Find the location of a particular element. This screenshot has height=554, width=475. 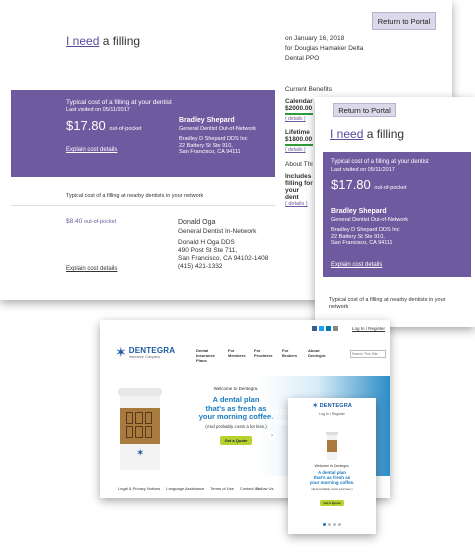

facebook-icon is located at coordinates (314, 328).